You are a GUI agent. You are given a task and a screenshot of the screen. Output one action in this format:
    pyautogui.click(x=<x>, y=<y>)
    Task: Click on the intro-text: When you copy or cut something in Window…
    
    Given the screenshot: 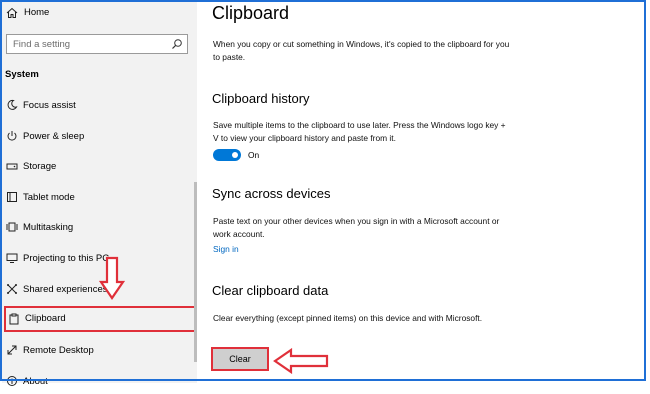 What is the action you would take?
    pyautogui.click(x=361, y=50)
    